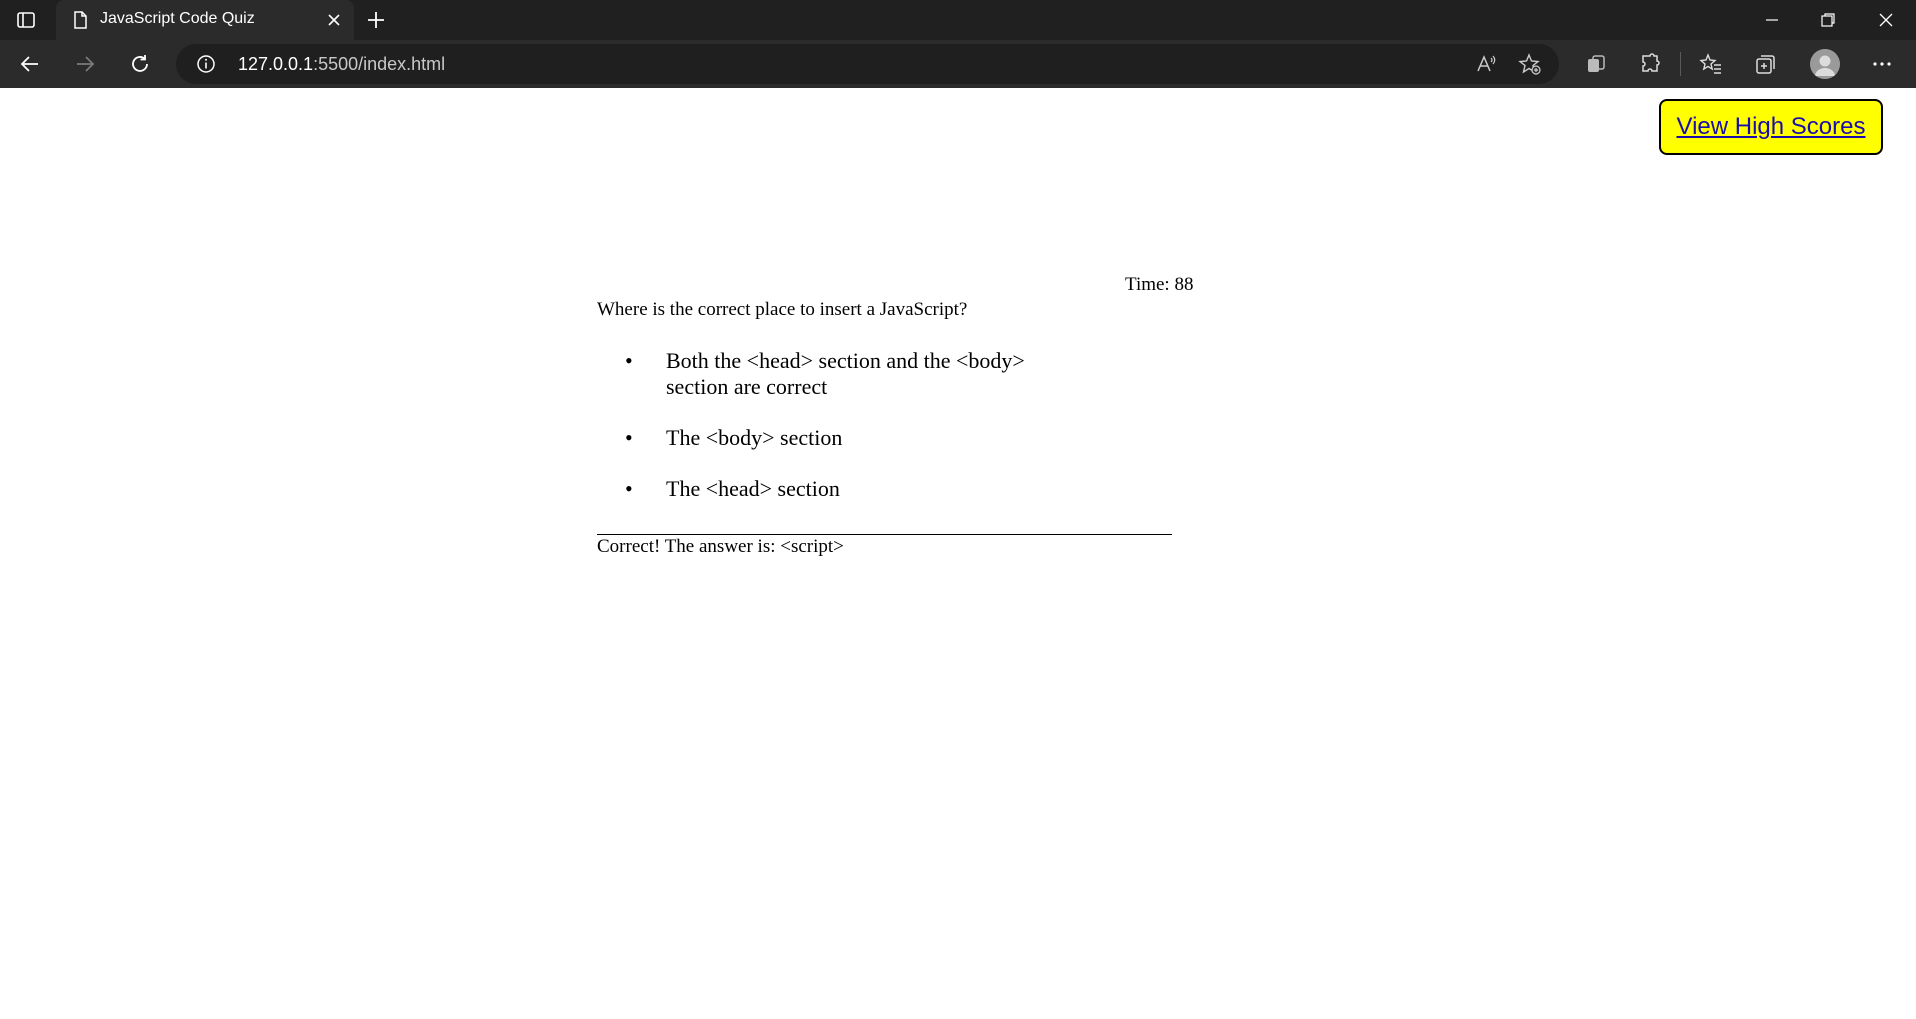 This screenshot has width=1916, height=1019. Describe the element at coordinates (334, 20) in the screenshot. I see `close-icon` at that location.